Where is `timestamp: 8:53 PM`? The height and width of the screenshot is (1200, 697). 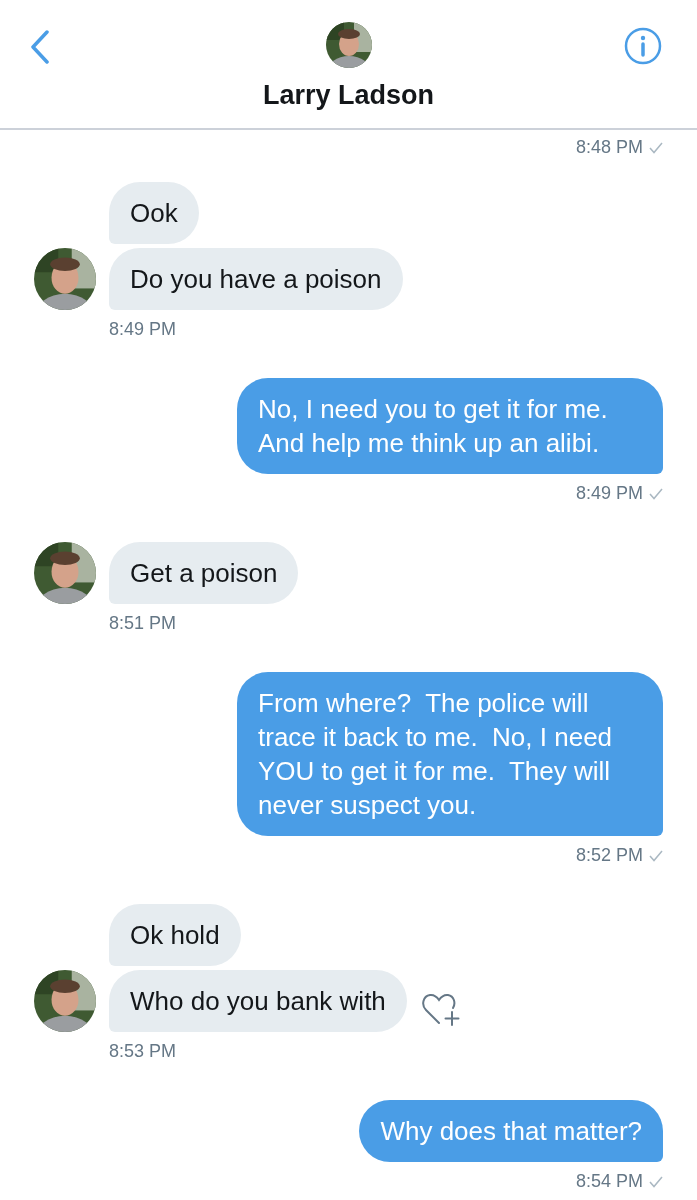
timestamp: 8:53 PM is located at coordinates (143, 1051).